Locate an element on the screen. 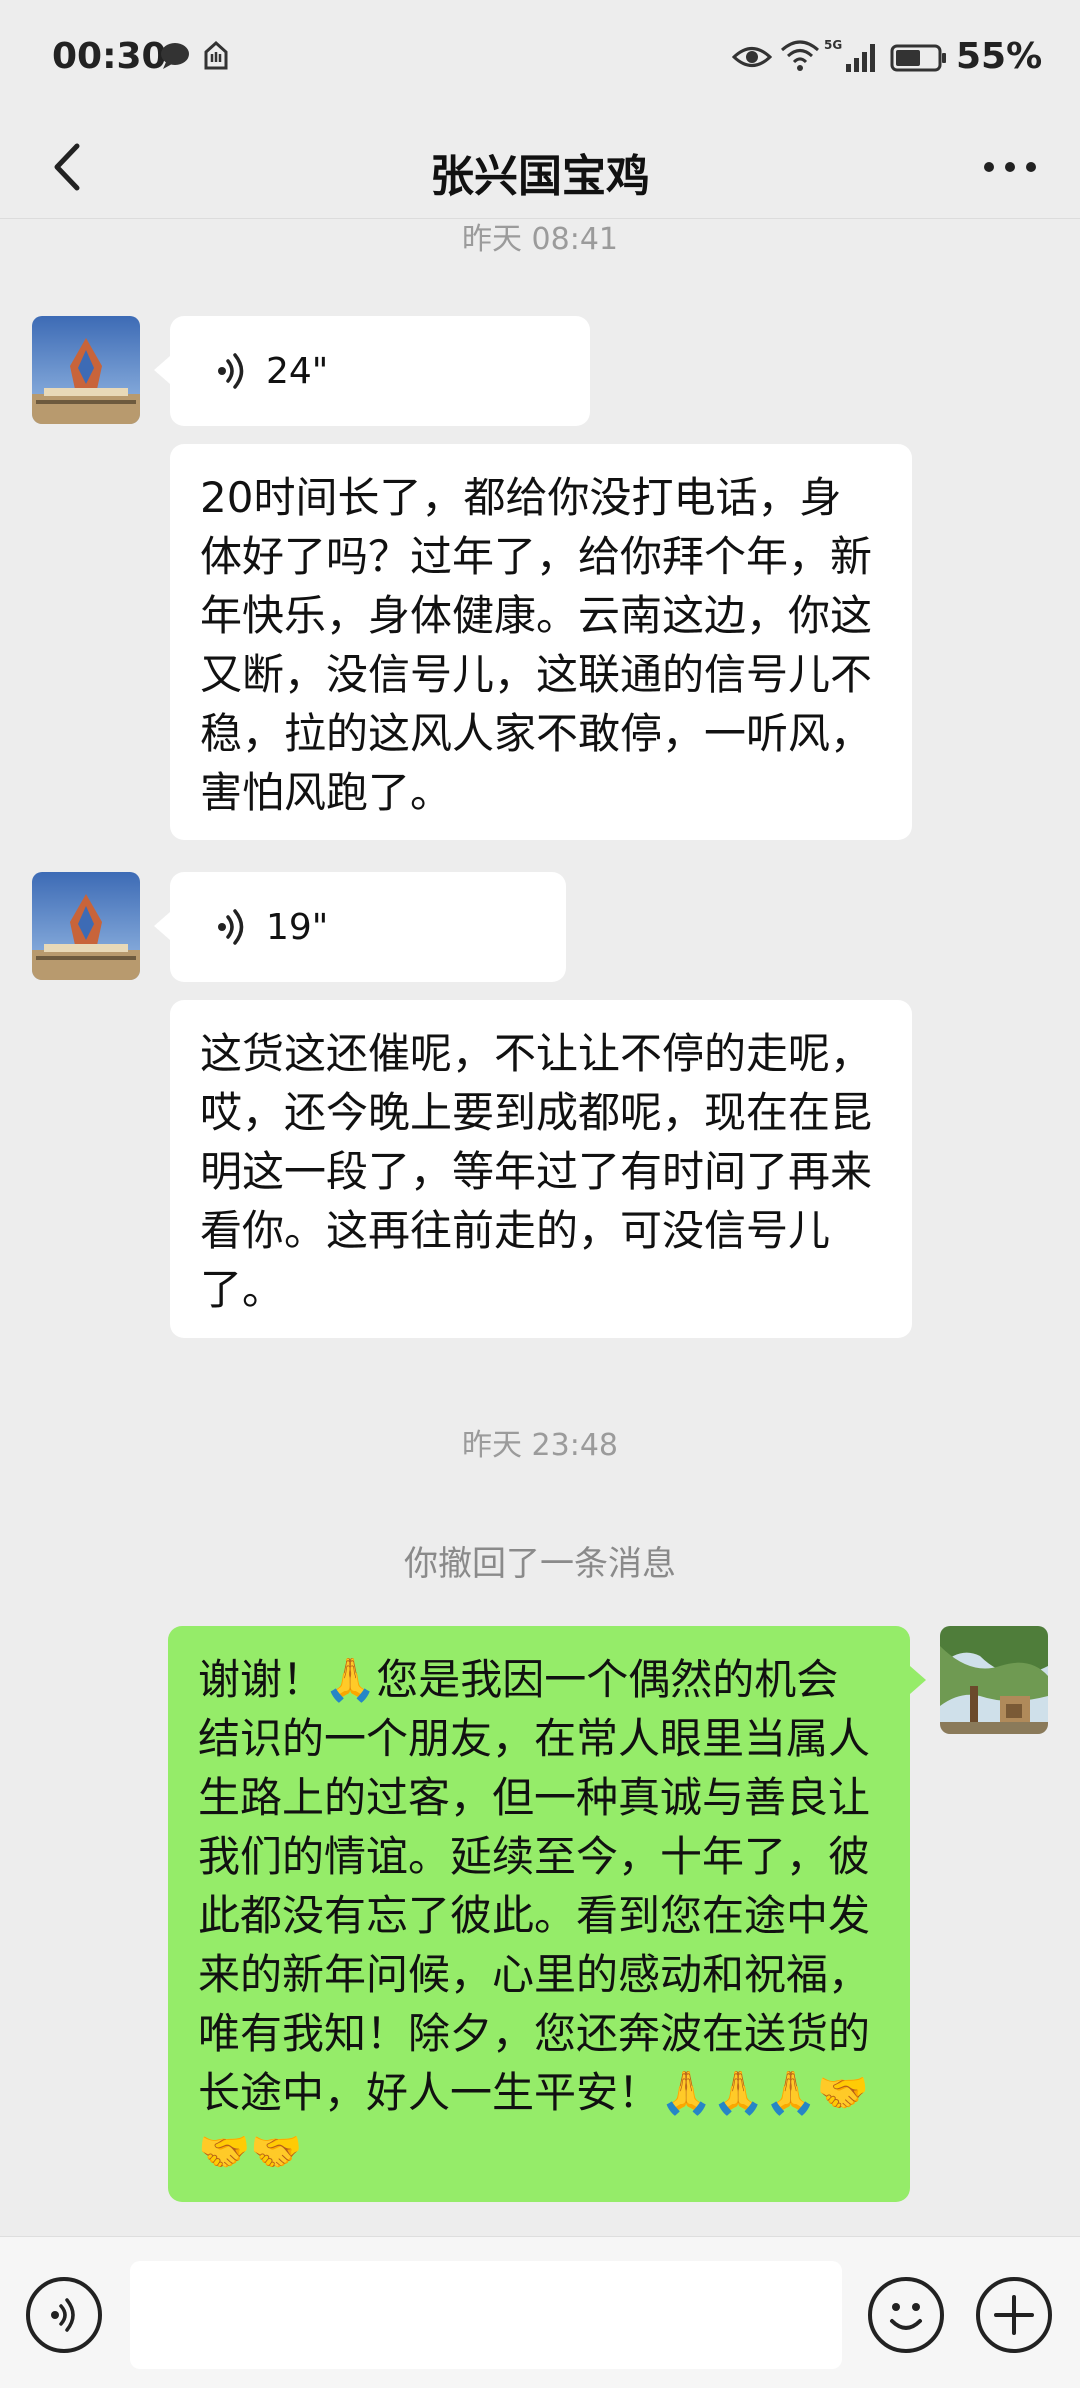  status-bar: 00:30 5G 55% is located at coordinates (540, 59).